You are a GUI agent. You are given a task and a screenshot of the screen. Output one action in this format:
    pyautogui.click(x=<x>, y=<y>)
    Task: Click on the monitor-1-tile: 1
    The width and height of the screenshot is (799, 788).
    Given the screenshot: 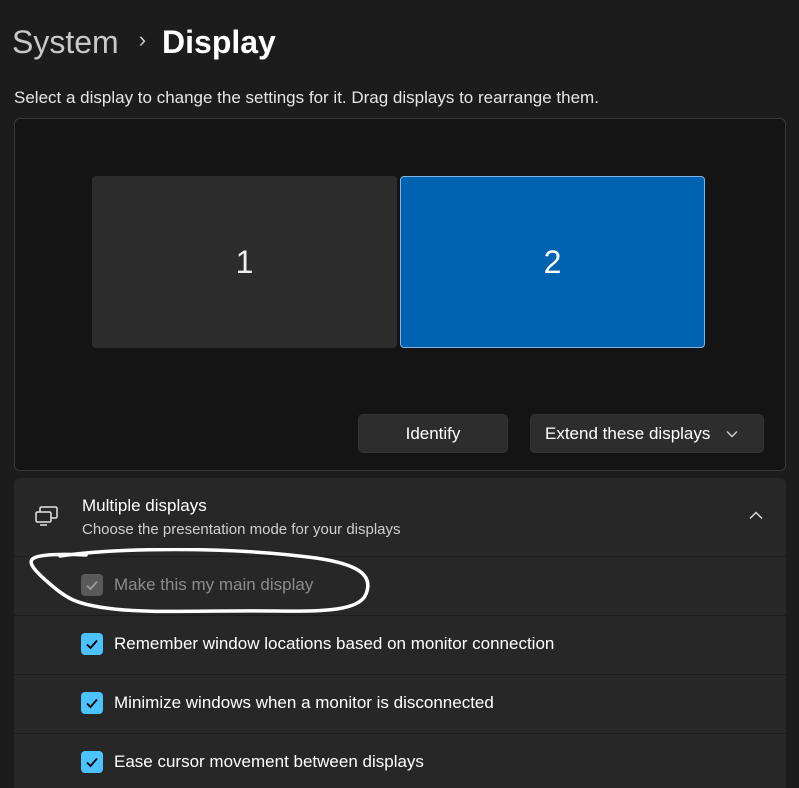 What is the action you would take?
    pyautogui.click(x=244, y=262)
    